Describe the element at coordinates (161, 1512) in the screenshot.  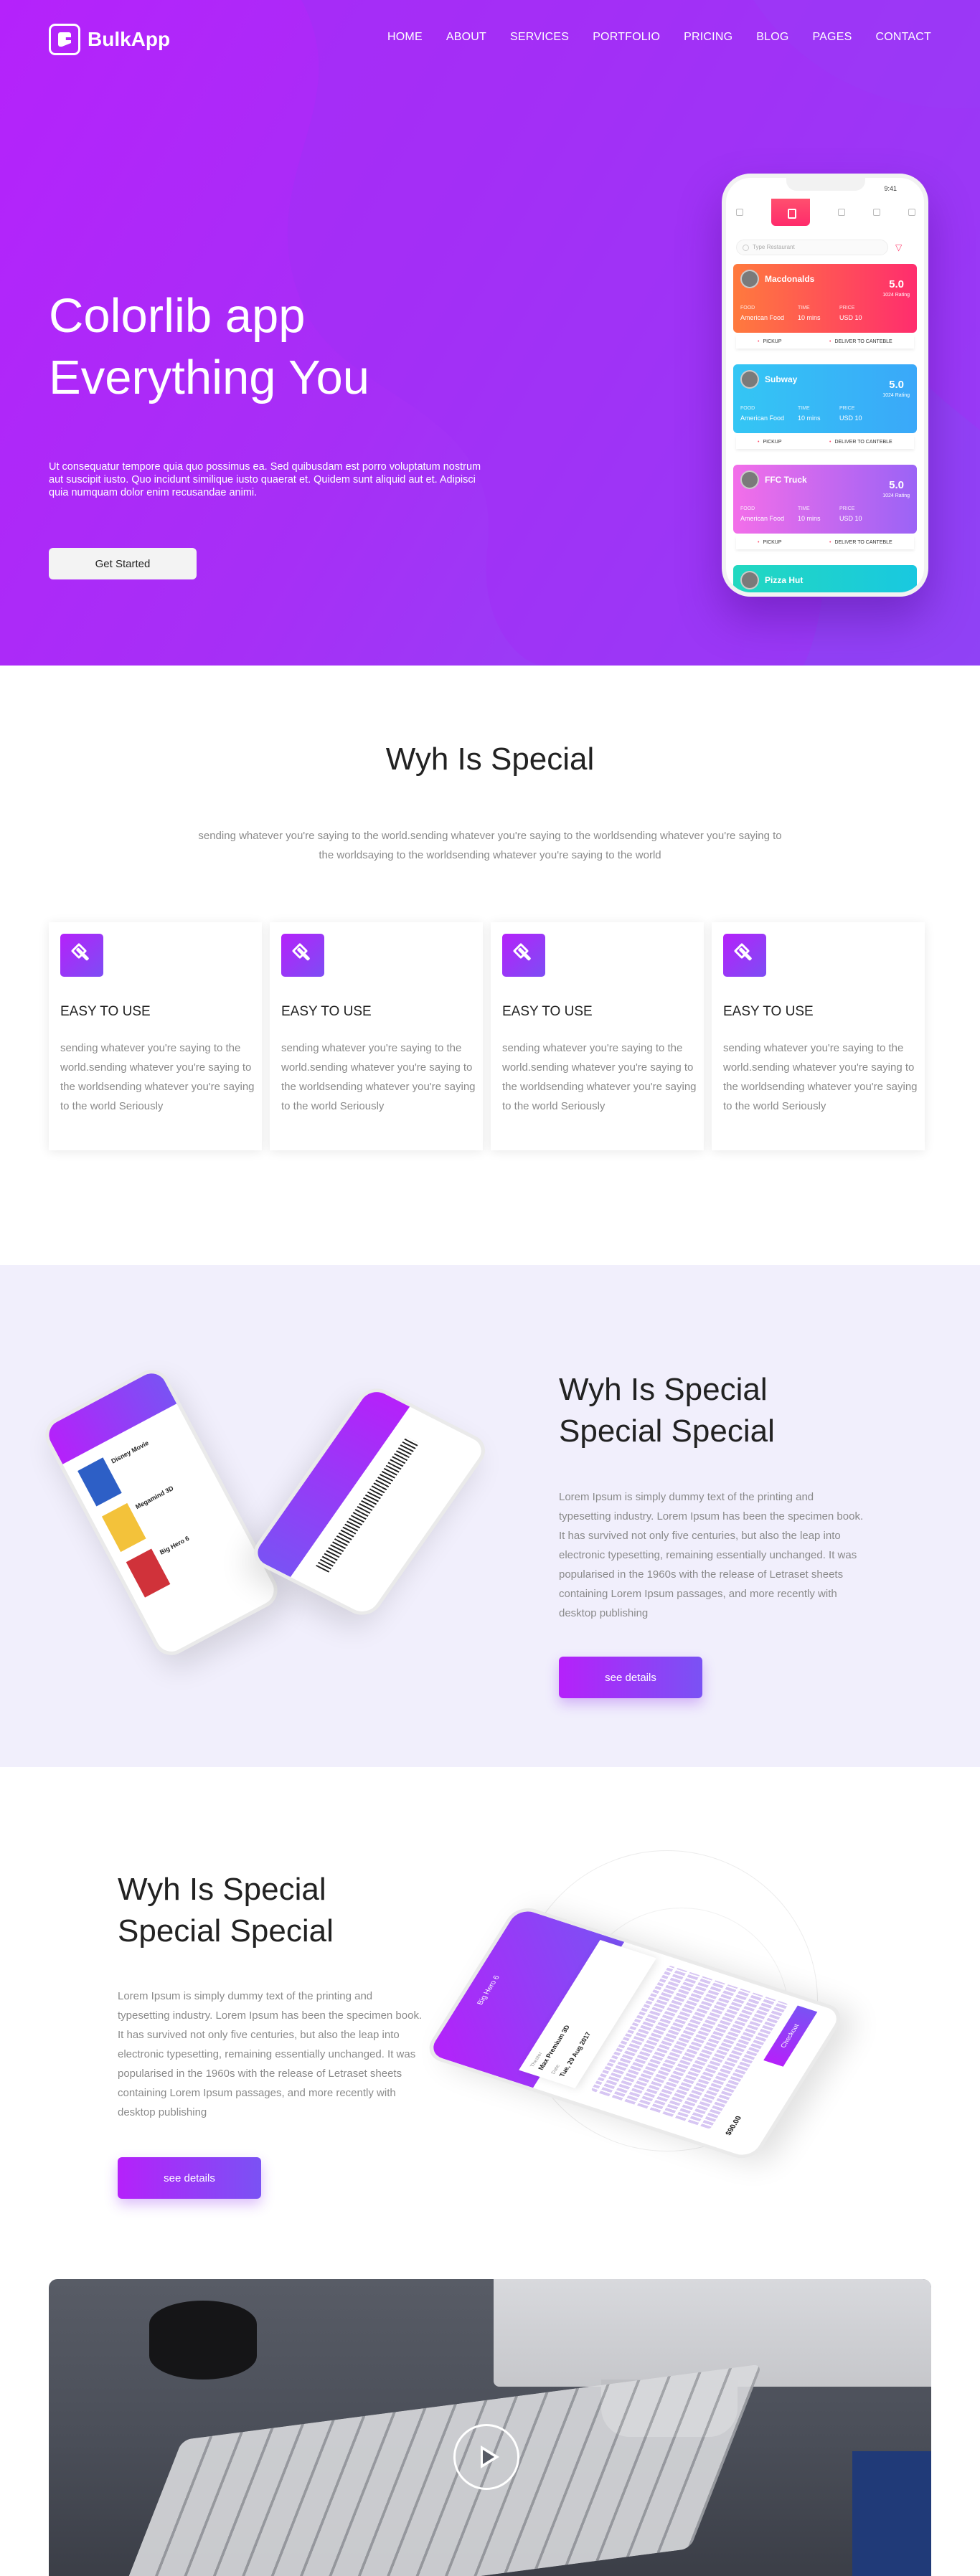
I see `movie-list-phone-mockup: Disney Movie Megamind 3D Big Hero 6` at that location.